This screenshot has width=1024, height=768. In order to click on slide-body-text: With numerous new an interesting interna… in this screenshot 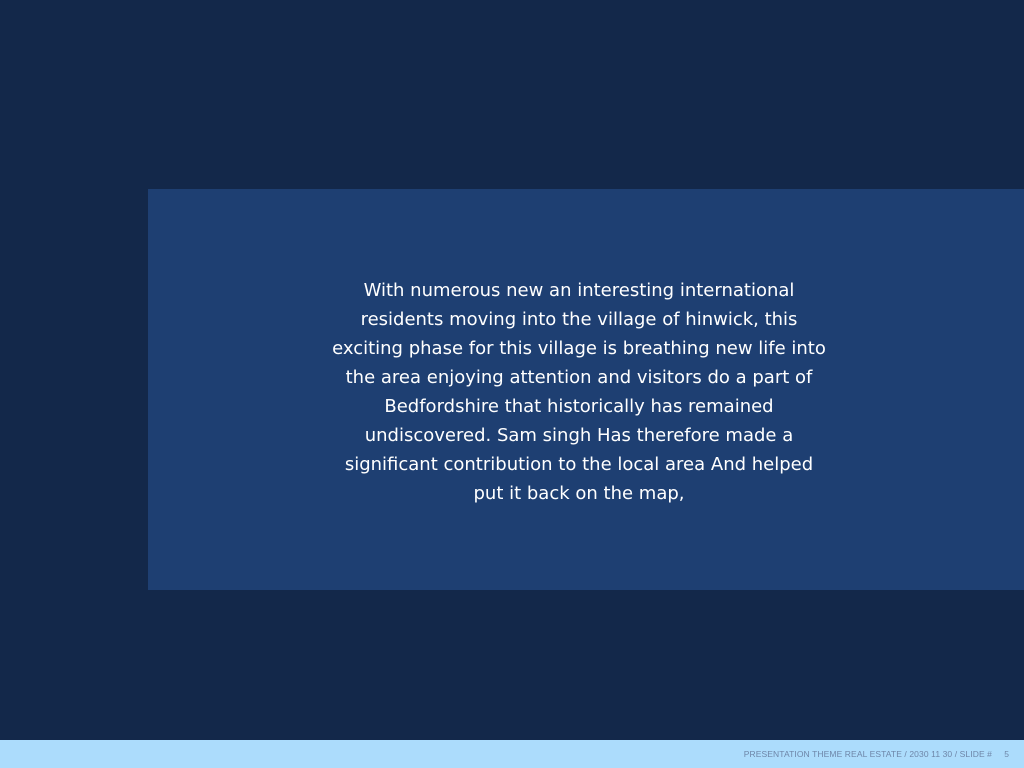, I will do `click(579, 392)`.